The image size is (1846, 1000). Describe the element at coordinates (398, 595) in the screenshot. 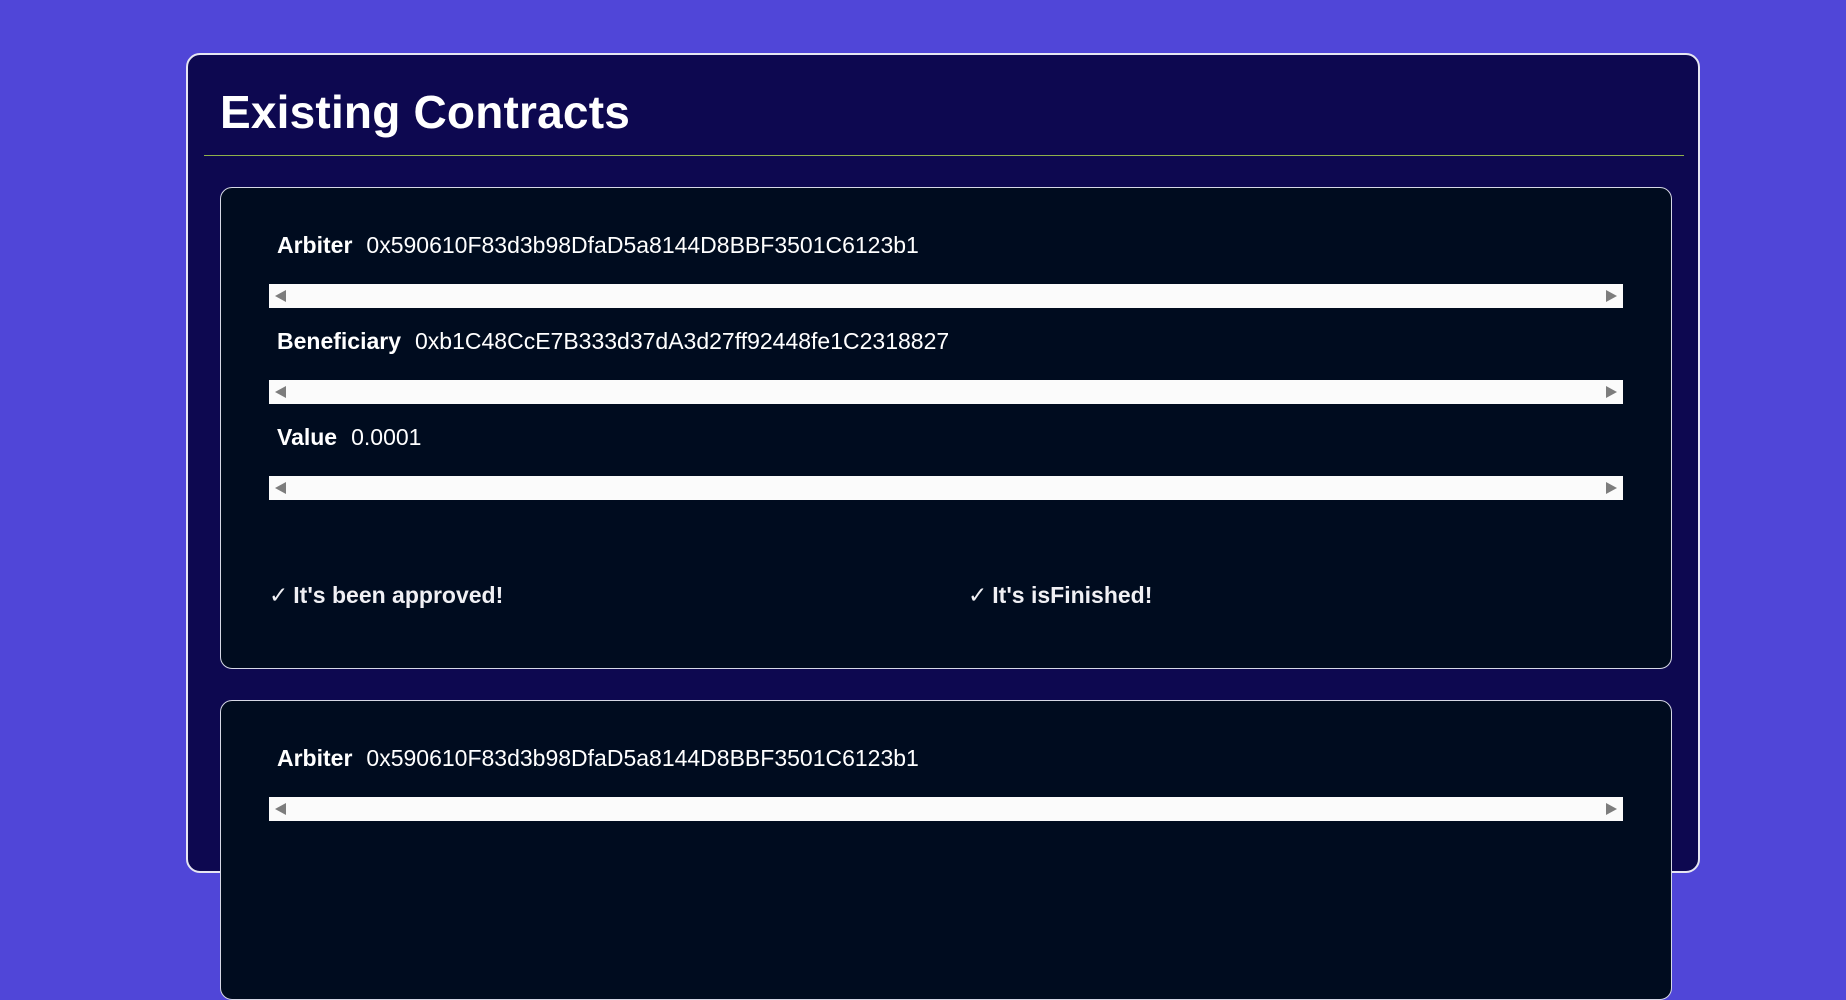

I see `approved-status-text: It's been approved!` at that location.